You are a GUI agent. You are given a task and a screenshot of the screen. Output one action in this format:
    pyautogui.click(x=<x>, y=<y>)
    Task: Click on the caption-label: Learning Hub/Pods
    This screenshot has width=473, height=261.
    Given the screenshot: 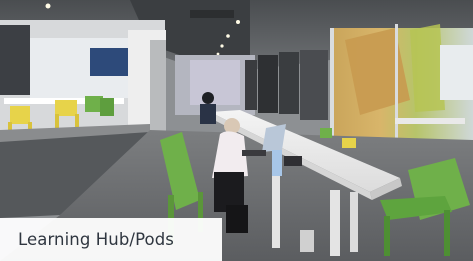 What is the action you would take?
    pyautogui.click(x=96, y=239)
    